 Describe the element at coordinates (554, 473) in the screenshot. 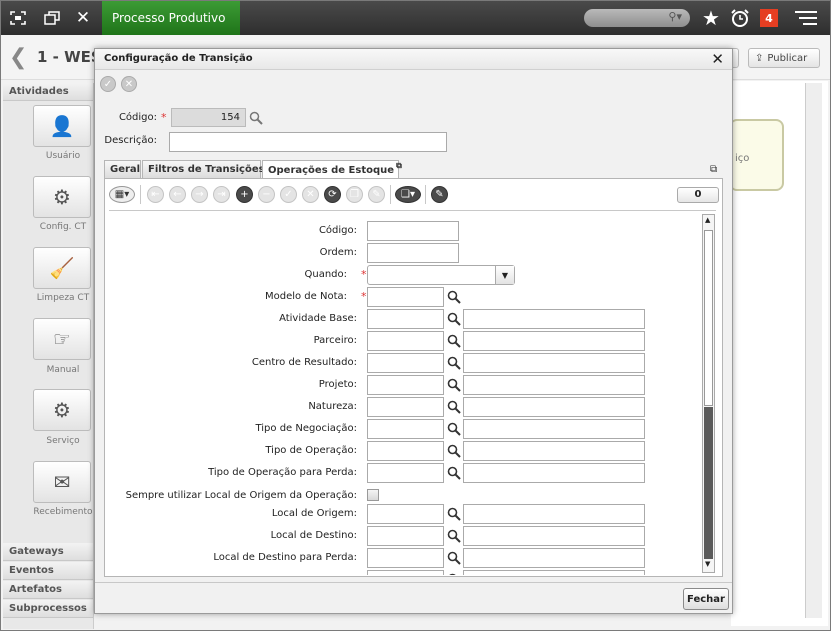

I see `tipo-operacao-perda-description-input` at that location.